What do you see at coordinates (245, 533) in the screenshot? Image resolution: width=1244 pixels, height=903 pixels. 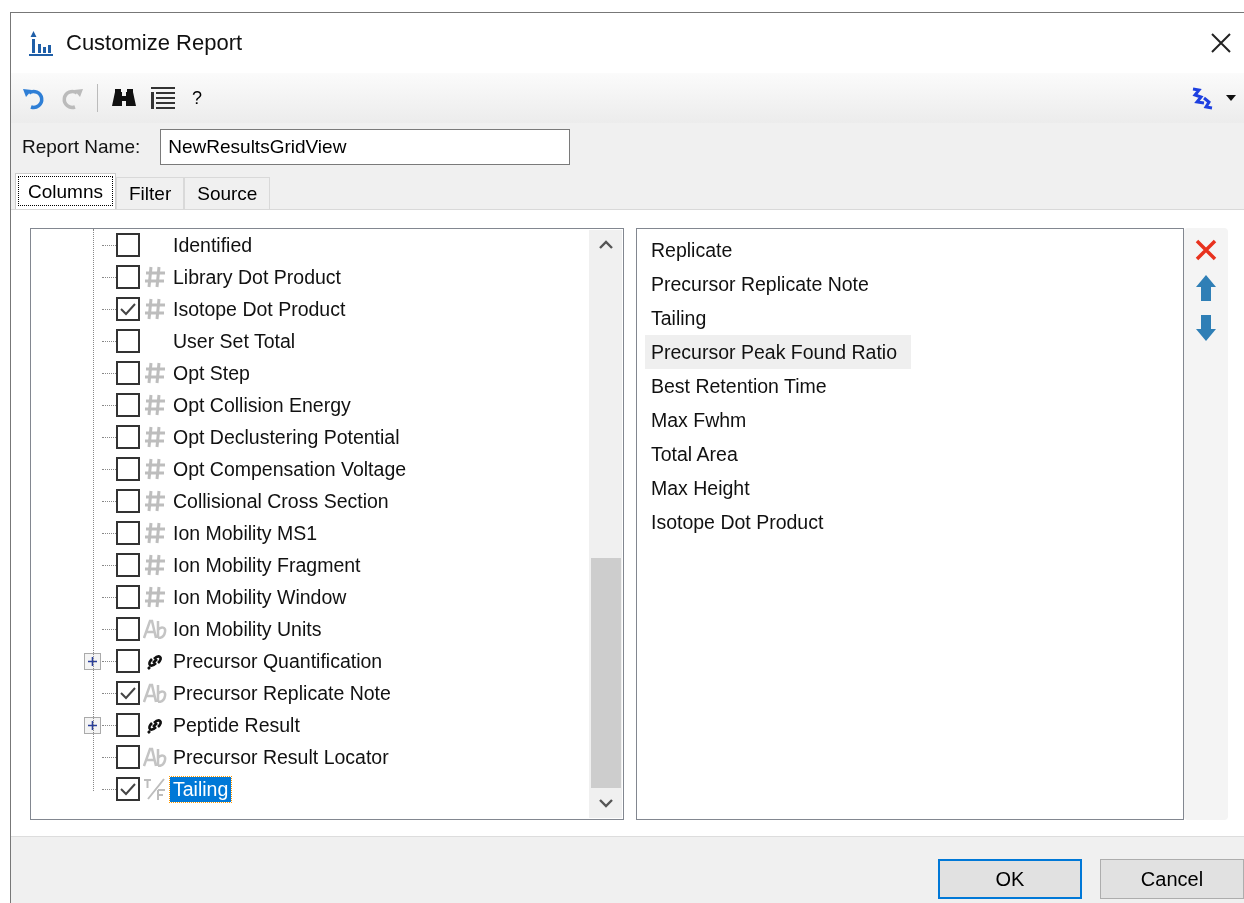 I see `tree-item: Ion Mobility MS1` at bounding box center [245, 533].